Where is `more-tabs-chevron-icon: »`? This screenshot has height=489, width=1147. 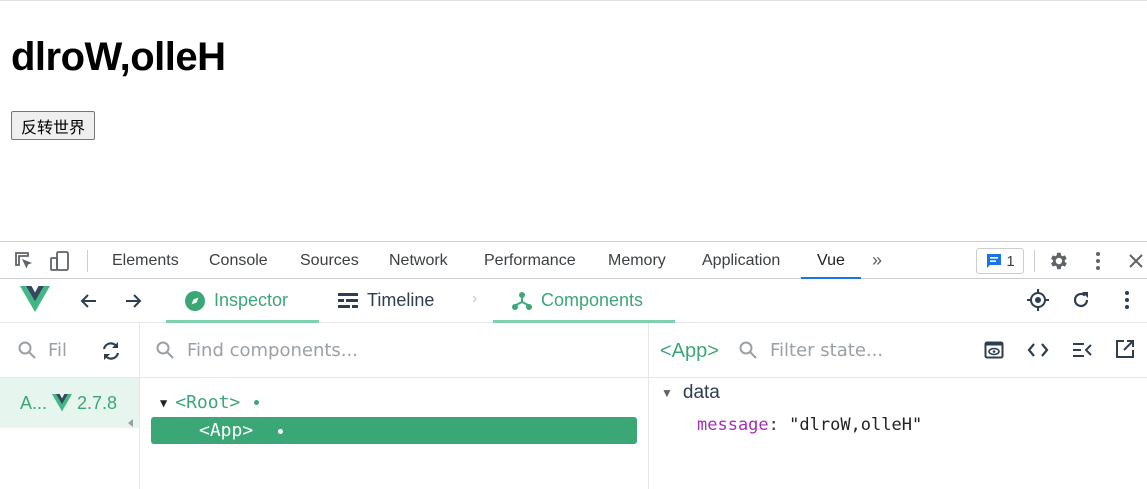 more-tabs-chevron-icon: » is located at coordinates (877, 260).